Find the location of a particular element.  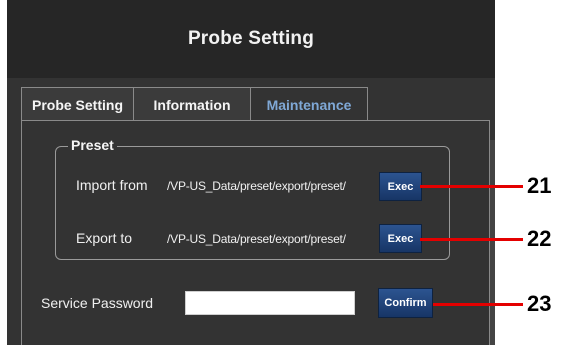

scrollbar is located at coordinates (492, 242).